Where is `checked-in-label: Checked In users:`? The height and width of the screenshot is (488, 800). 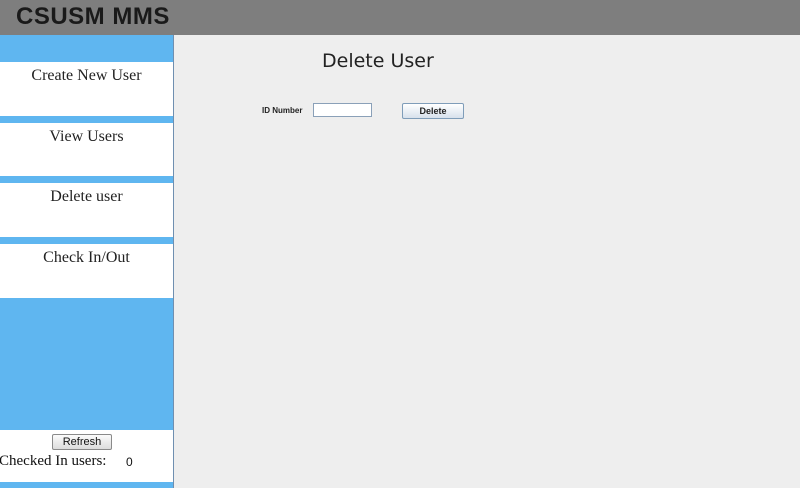
checked-in-label: Checked In users: is located at coordinates (53, 461).